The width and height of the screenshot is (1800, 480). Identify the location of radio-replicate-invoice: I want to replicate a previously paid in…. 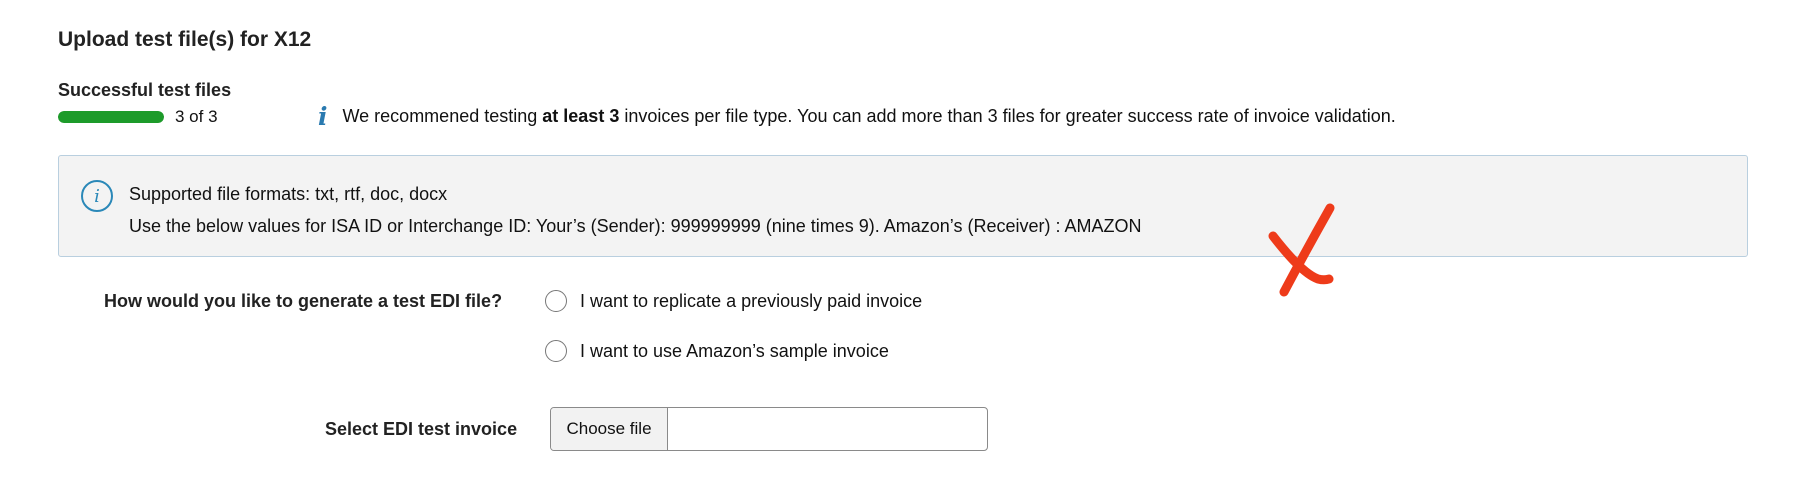
(733, 301).